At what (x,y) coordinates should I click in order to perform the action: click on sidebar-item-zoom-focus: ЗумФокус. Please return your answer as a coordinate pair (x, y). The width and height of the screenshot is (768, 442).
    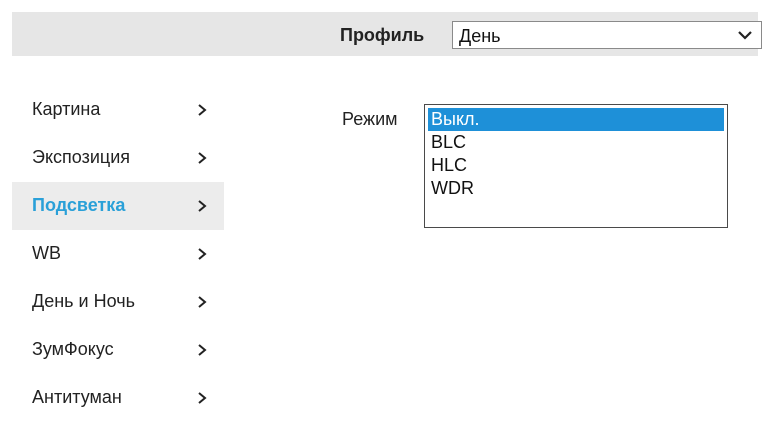
    Looking at the image, I should click on (118, 350).